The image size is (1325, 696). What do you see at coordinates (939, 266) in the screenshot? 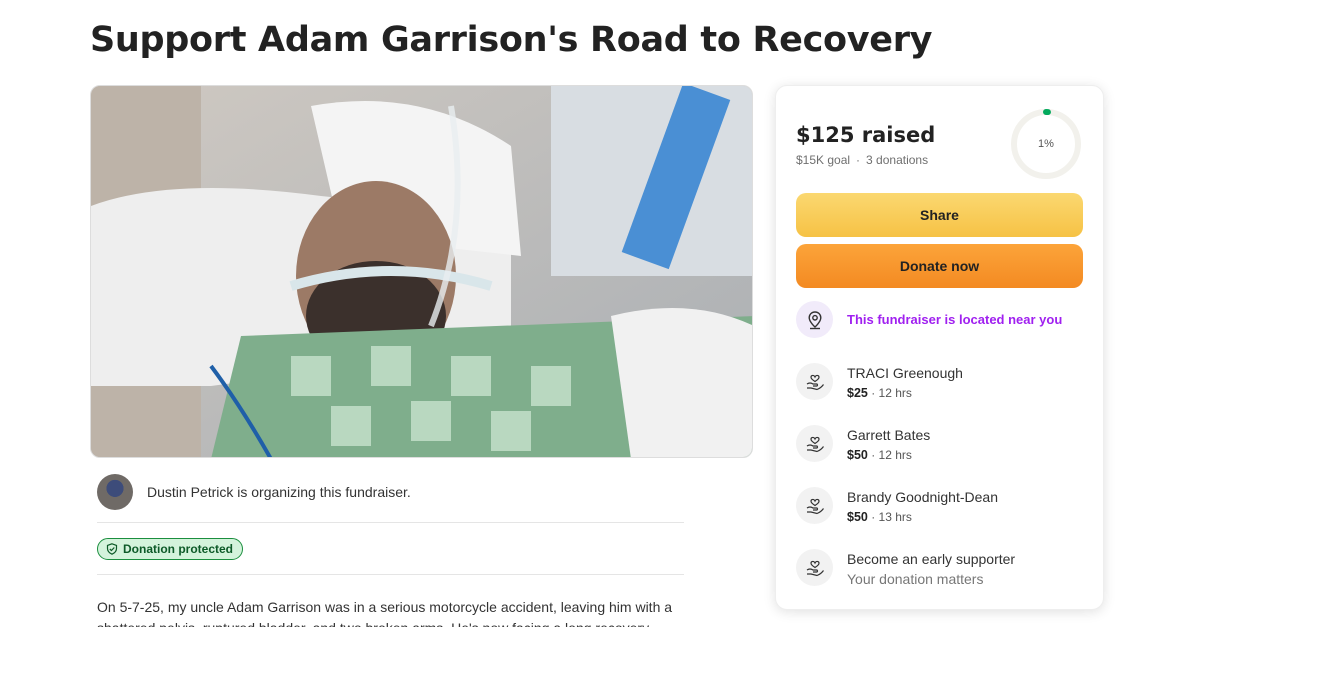
I see `donate-now-button: Donate now` at bounding box center [939, 266].